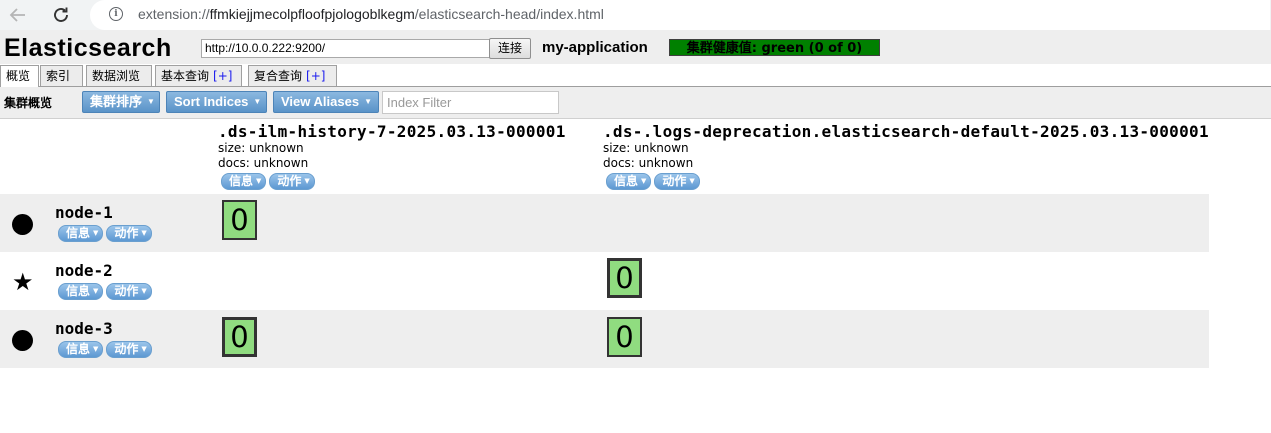 Image resolution: width=1271 pixels, height=433 pixels. Describe the element at coordinates (392, 131) in the screenshot. I see `index-name: .ds-ilm-history-7-2025.03.13-000001` at that location.